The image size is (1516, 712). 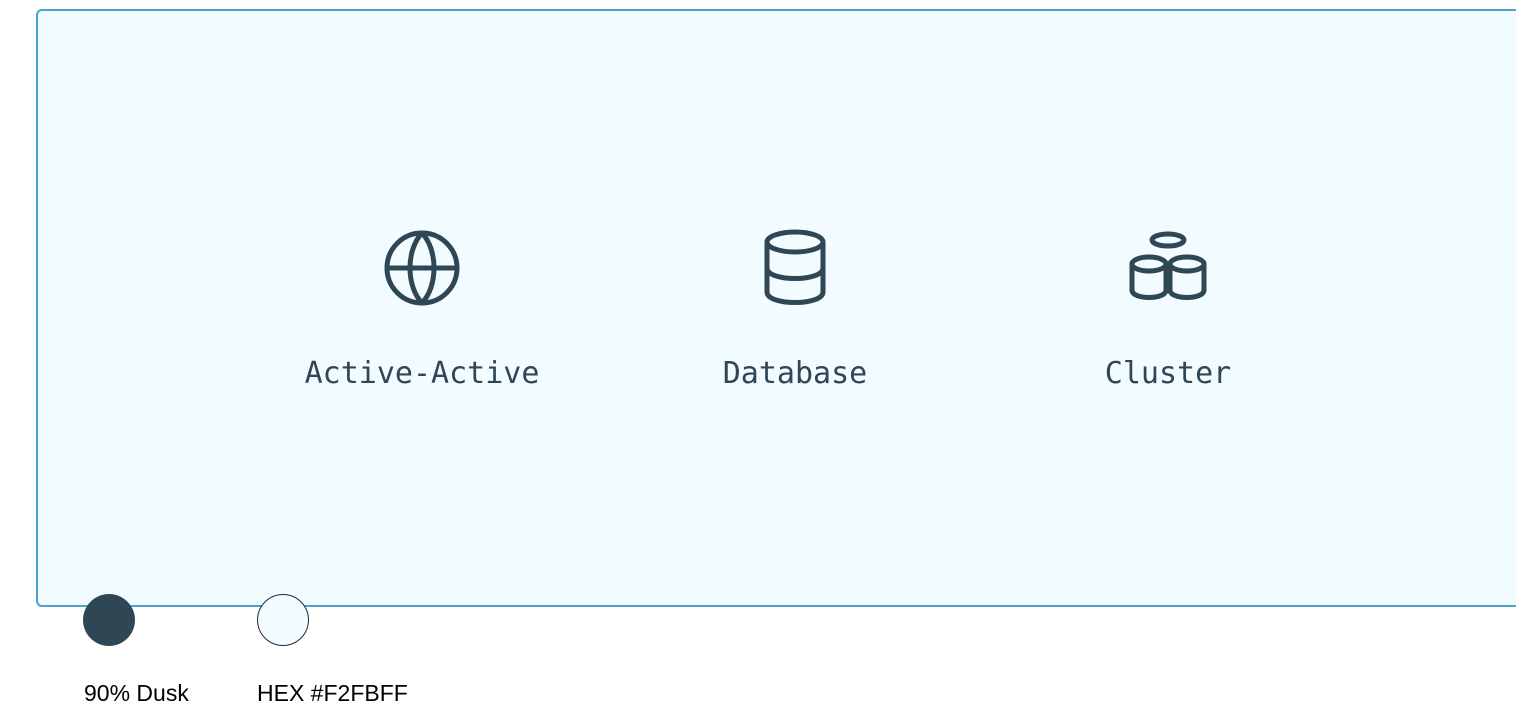 What do you see at coordinates (136, 693) in the screenshot?
I see `swatch-label-dusk: 90% Dusk` at bounding box center [136, 693].